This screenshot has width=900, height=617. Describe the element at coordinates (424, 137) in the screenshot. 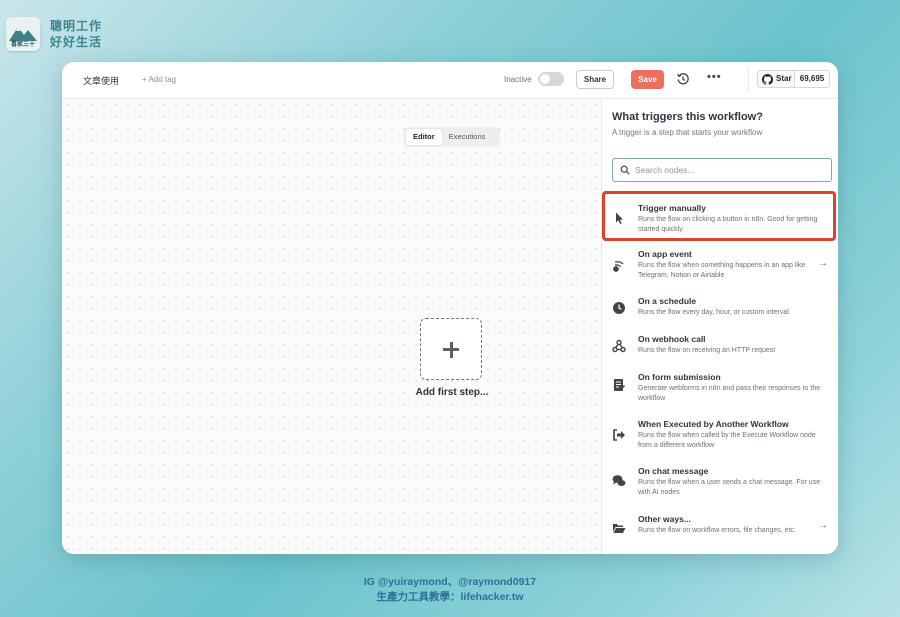

I see `tab-editor: Editor` at that location.